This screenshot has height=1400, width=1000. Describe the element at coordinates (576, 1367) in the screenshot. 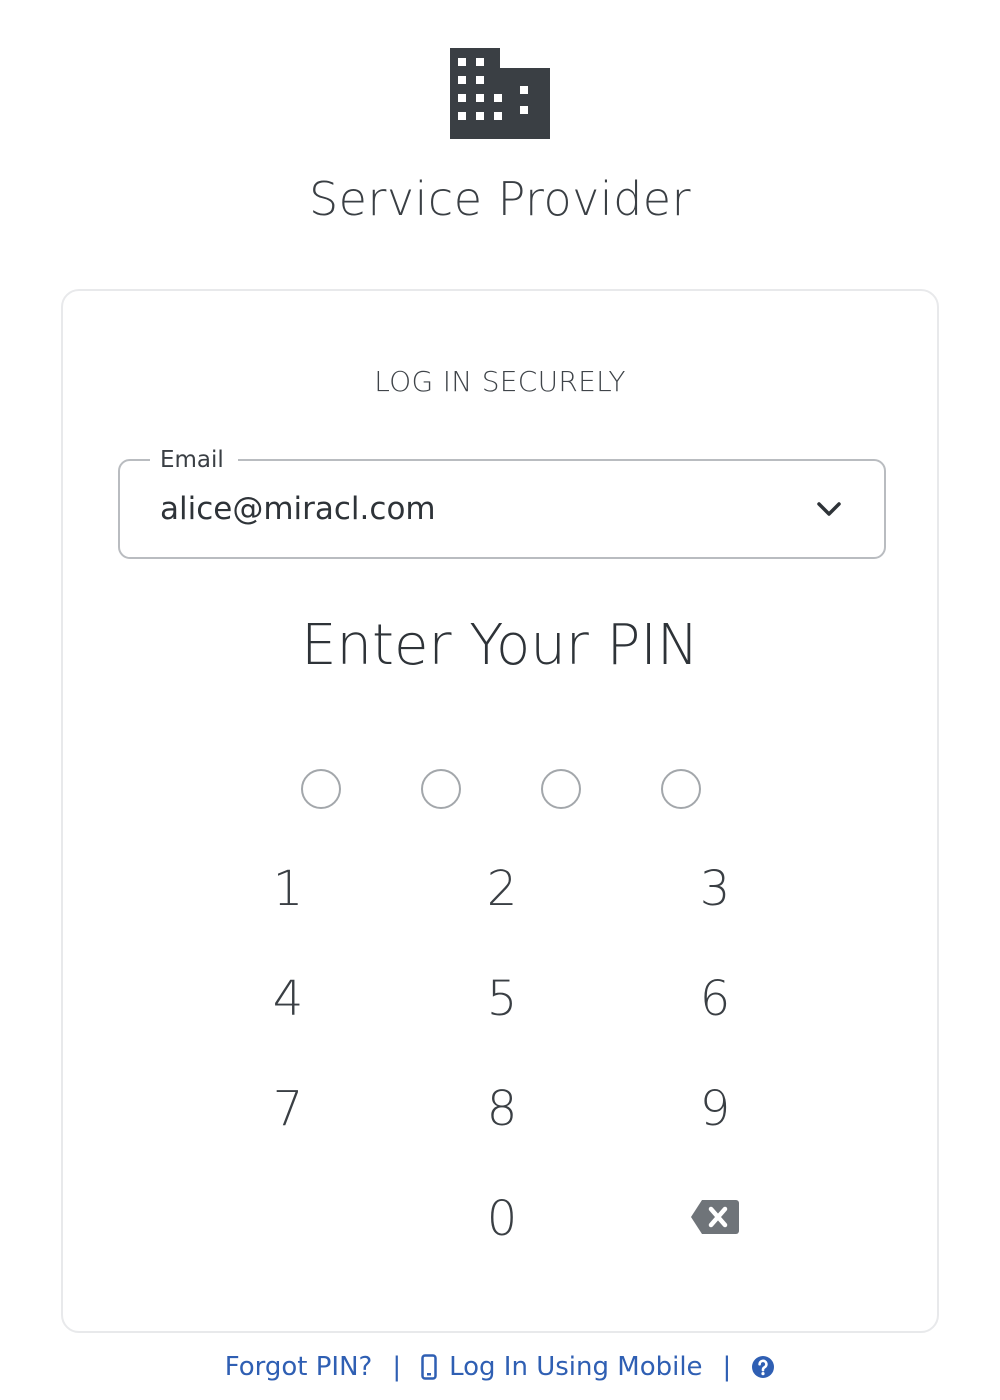

I see `mobile-login-label: Log In Using Mobile` at that location.